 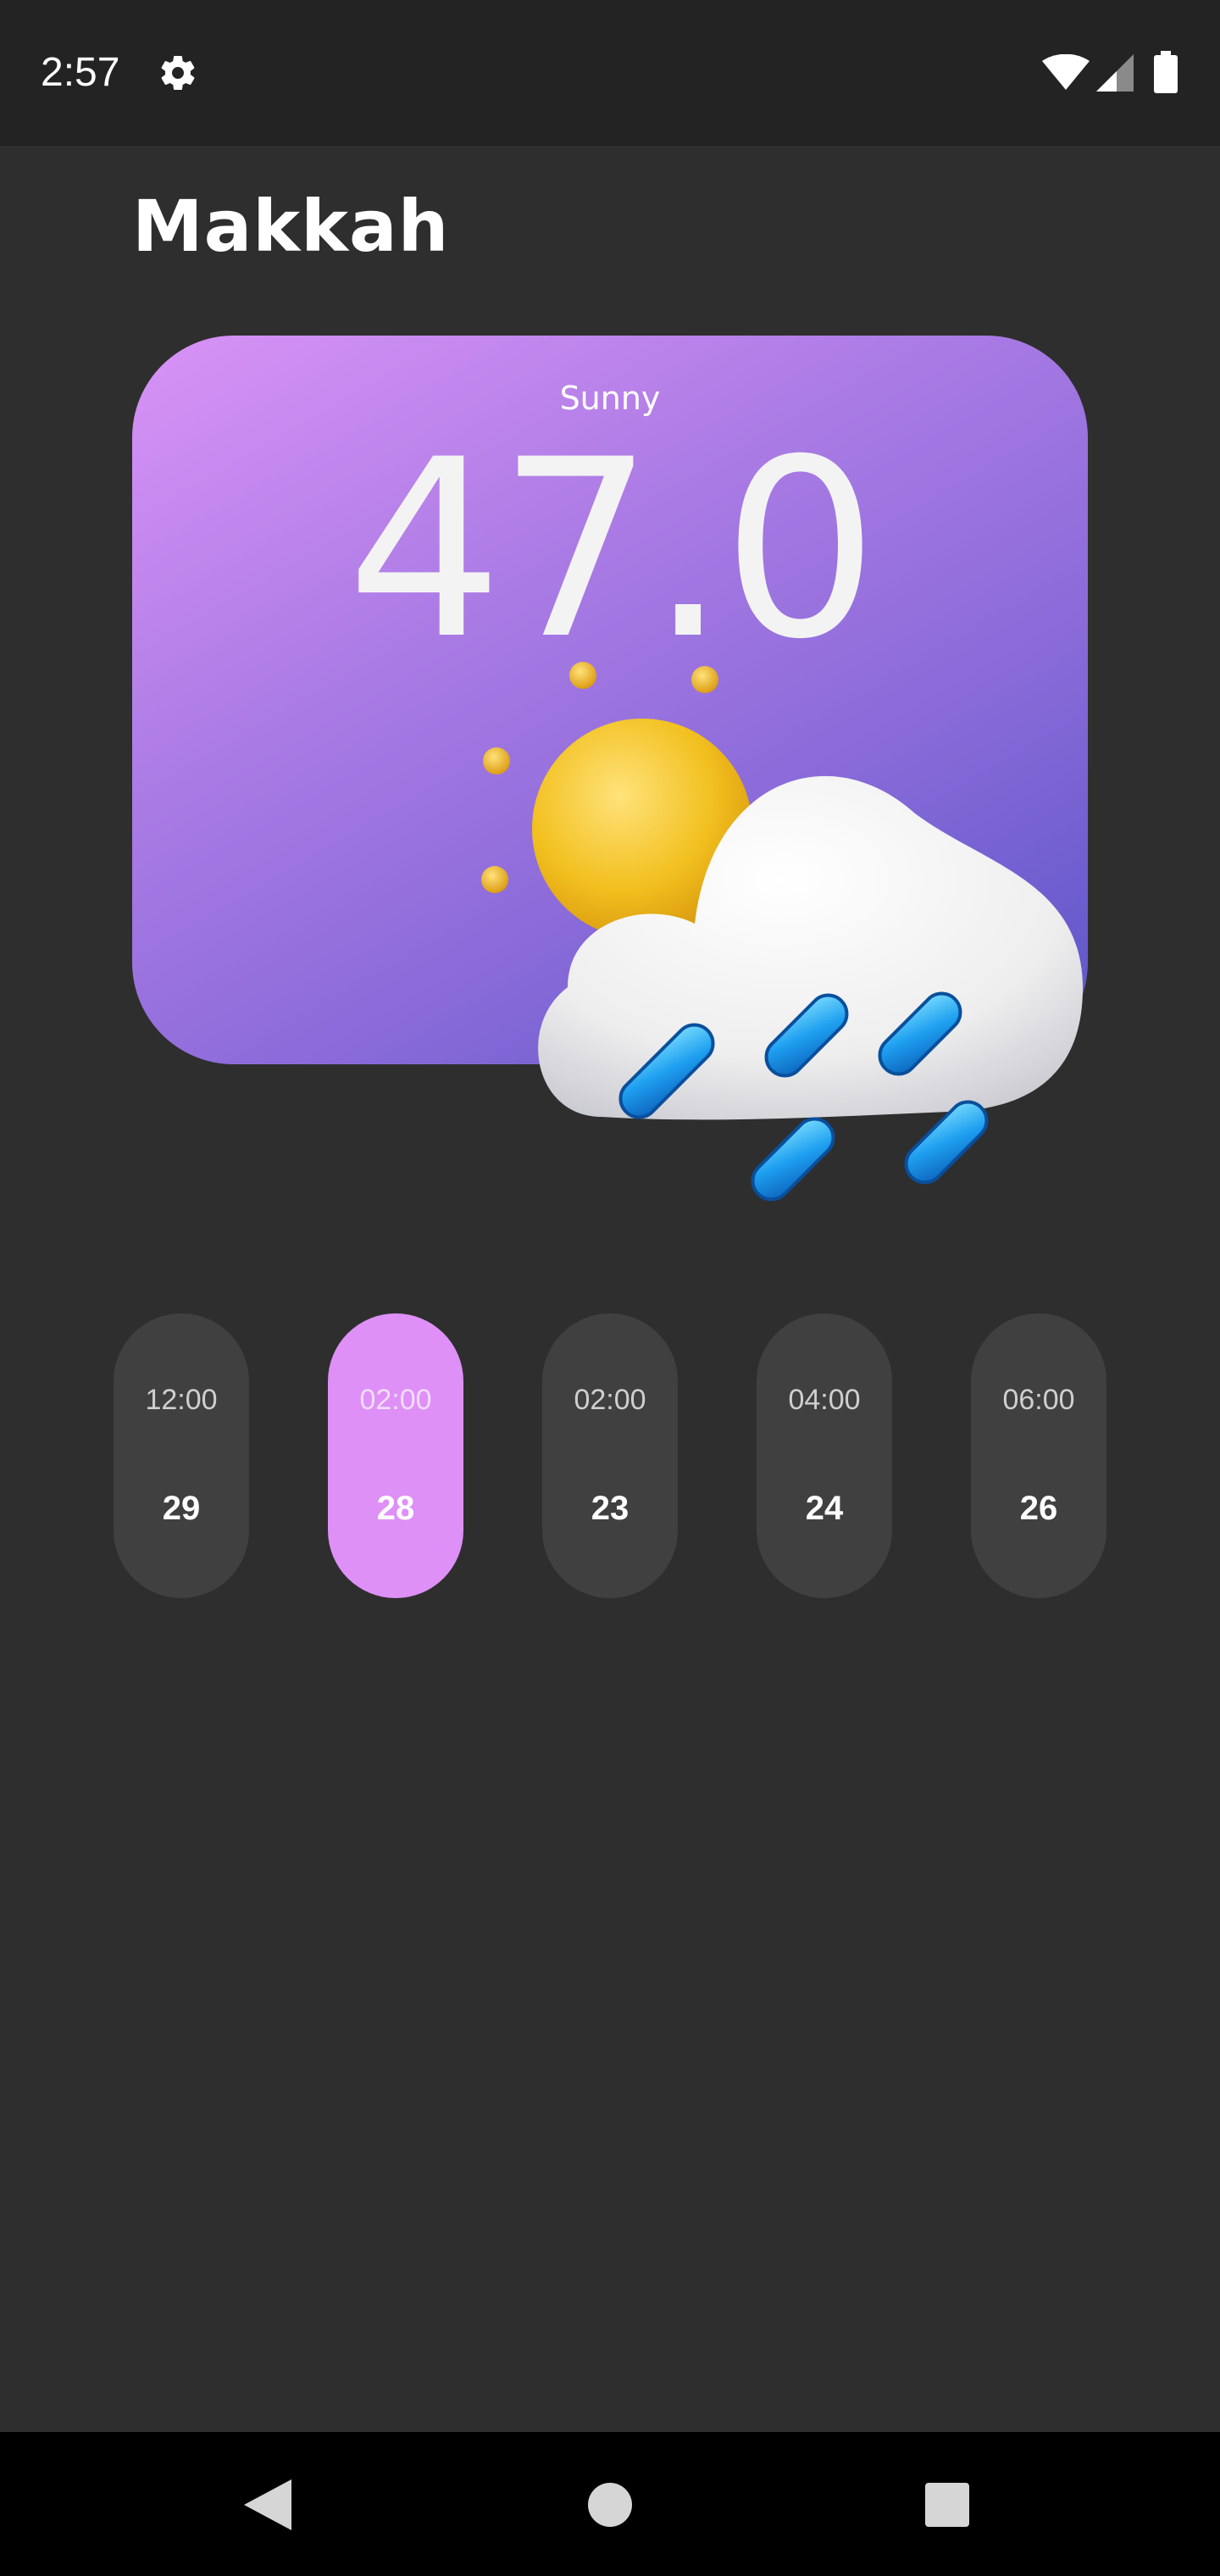 What do you see at coordinates (824, 1508) in the screenshot?
I see `hour-temp: 24` at bounding box center [824, 1508].